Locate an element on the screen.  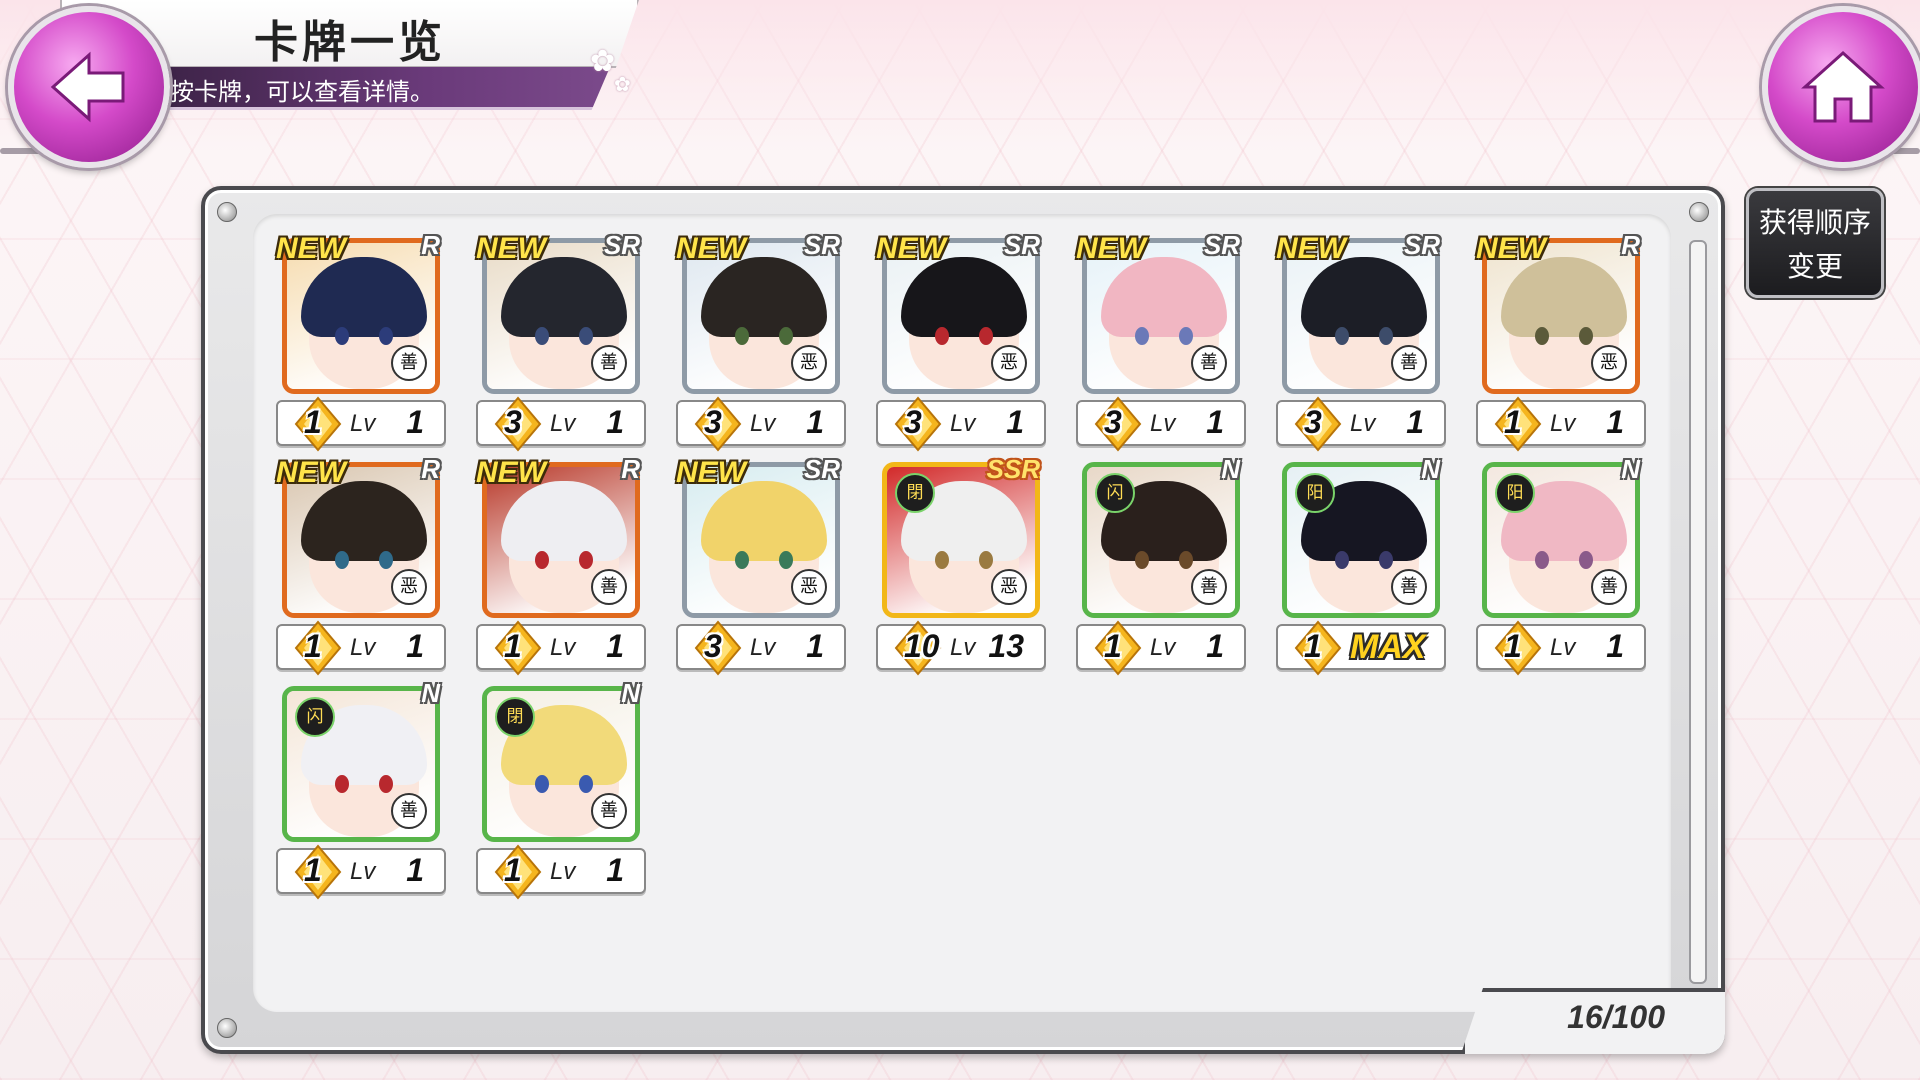
card-item: 阳 善 N 1 Lv 1 is located at coordinates (1561, 568).